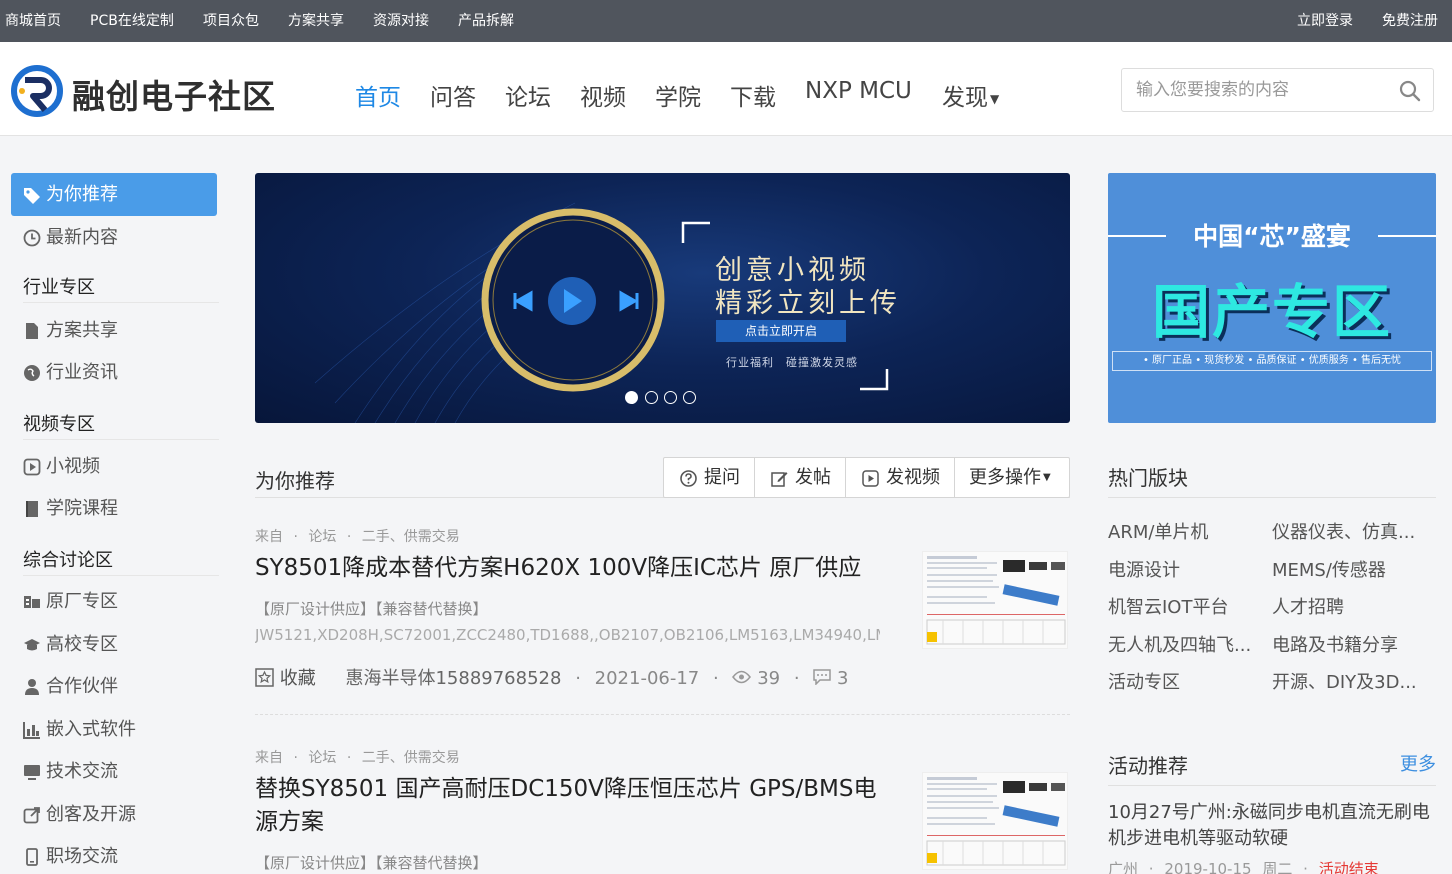 Image resolution: width=1452 pixels, height=874 pixels. I want to click on topbar-link-resources: 资源对接, so click(401, 21).